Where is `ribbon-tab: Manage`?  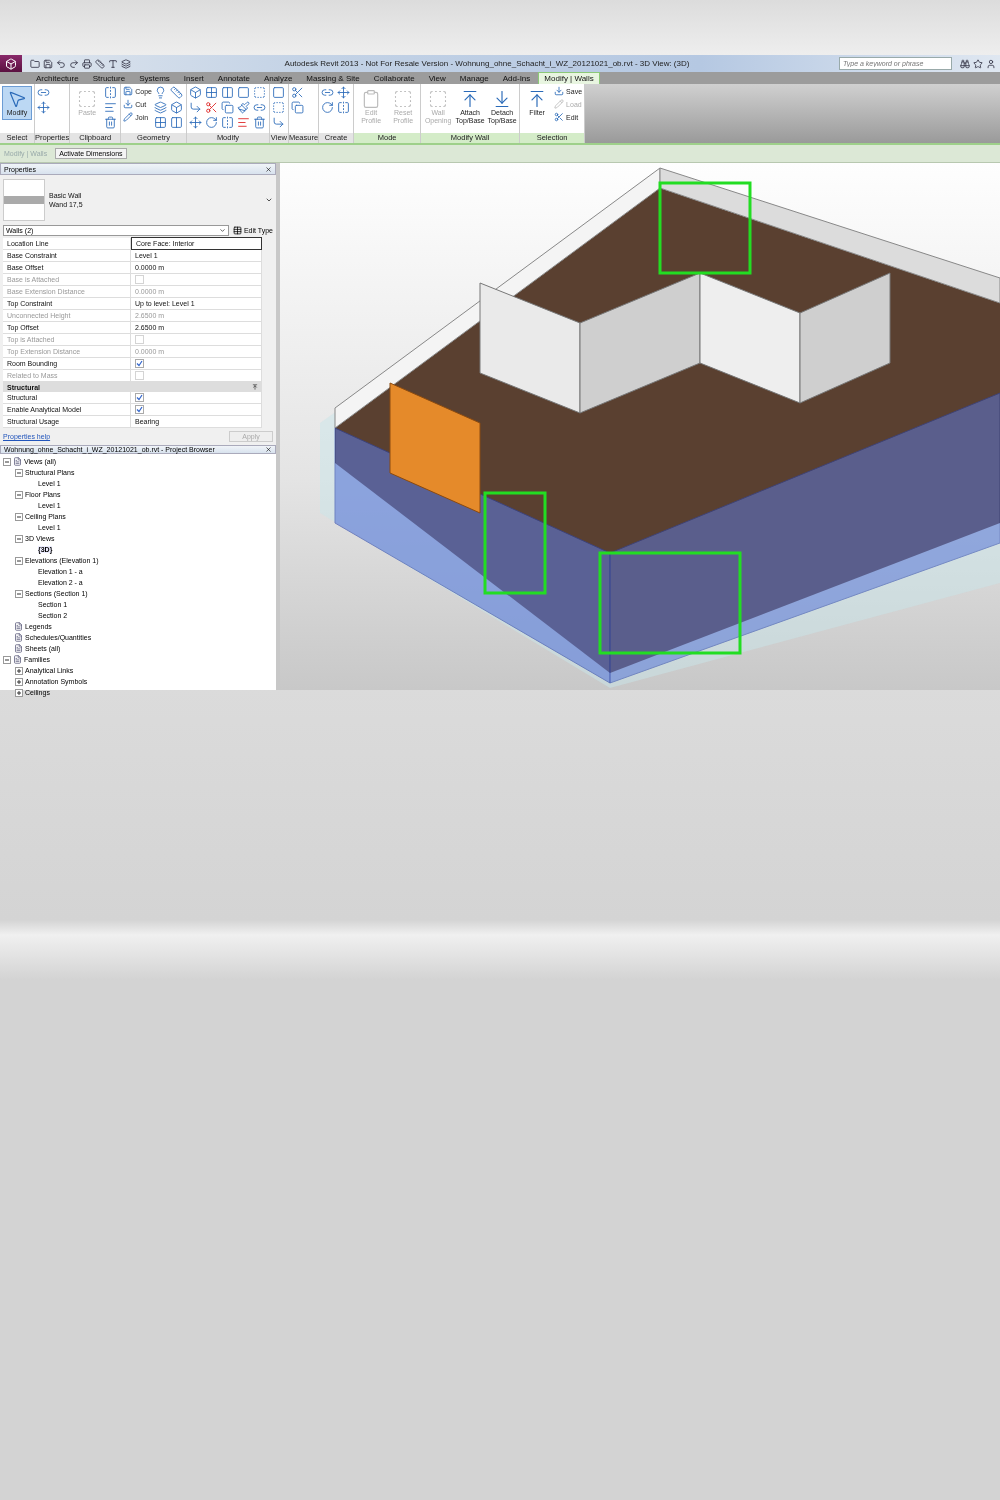 ribbon-tab: Manage is located at coordinates (474, 78).